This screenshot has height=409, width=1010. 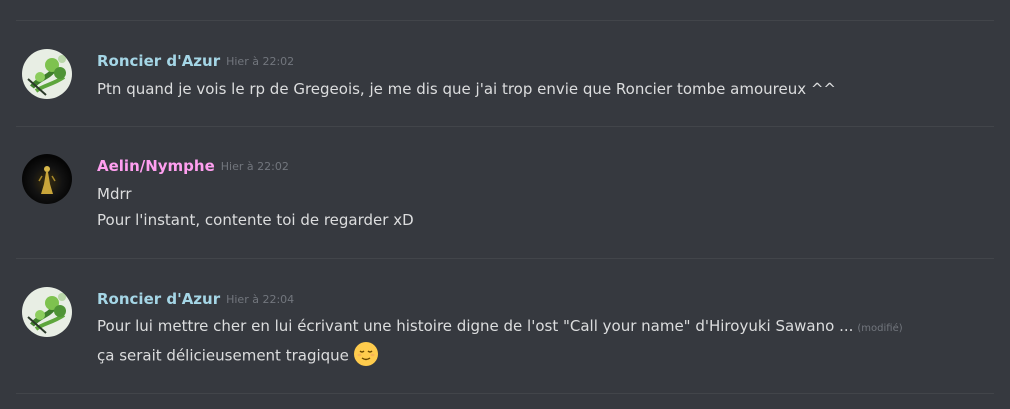 I want to click on message-text: Mdrr, so click(x=114, y=194).